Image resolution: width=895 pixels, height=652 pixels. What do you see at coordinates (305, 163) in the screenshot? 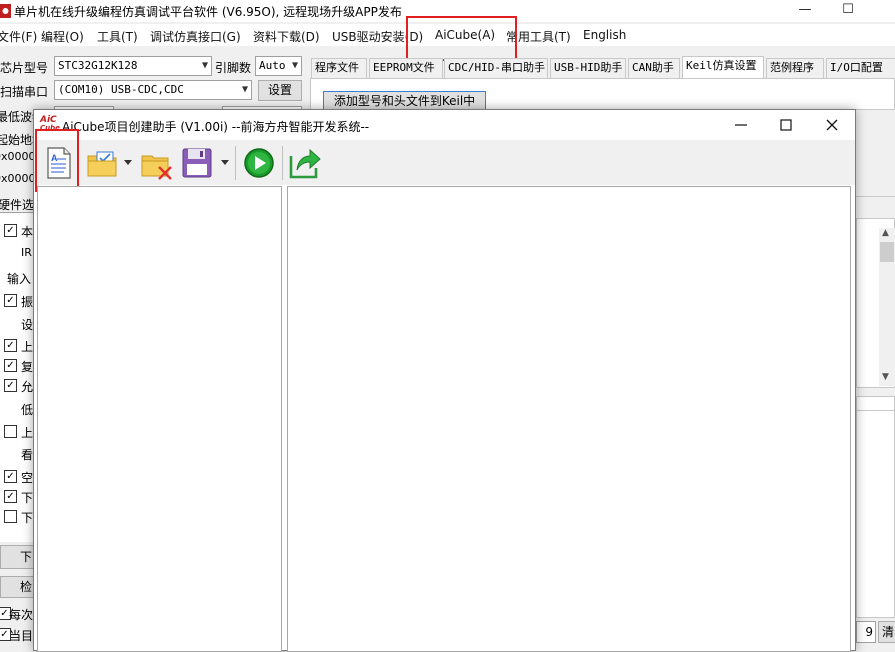
I see `export-share-icon` at bounding box center [305, 163].